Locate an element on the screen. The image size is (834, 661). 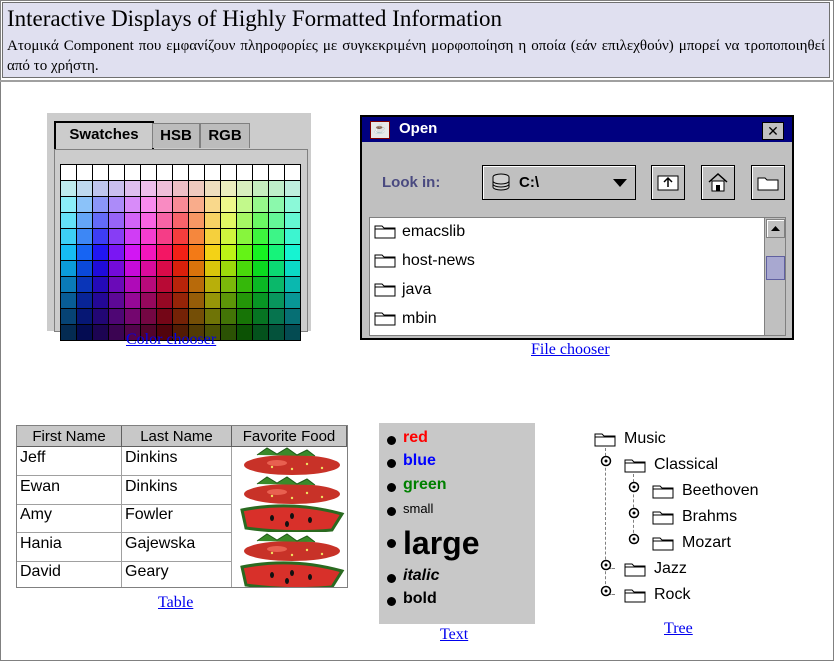
column-header-first-name: First Name is located at coordinates (69, 436).